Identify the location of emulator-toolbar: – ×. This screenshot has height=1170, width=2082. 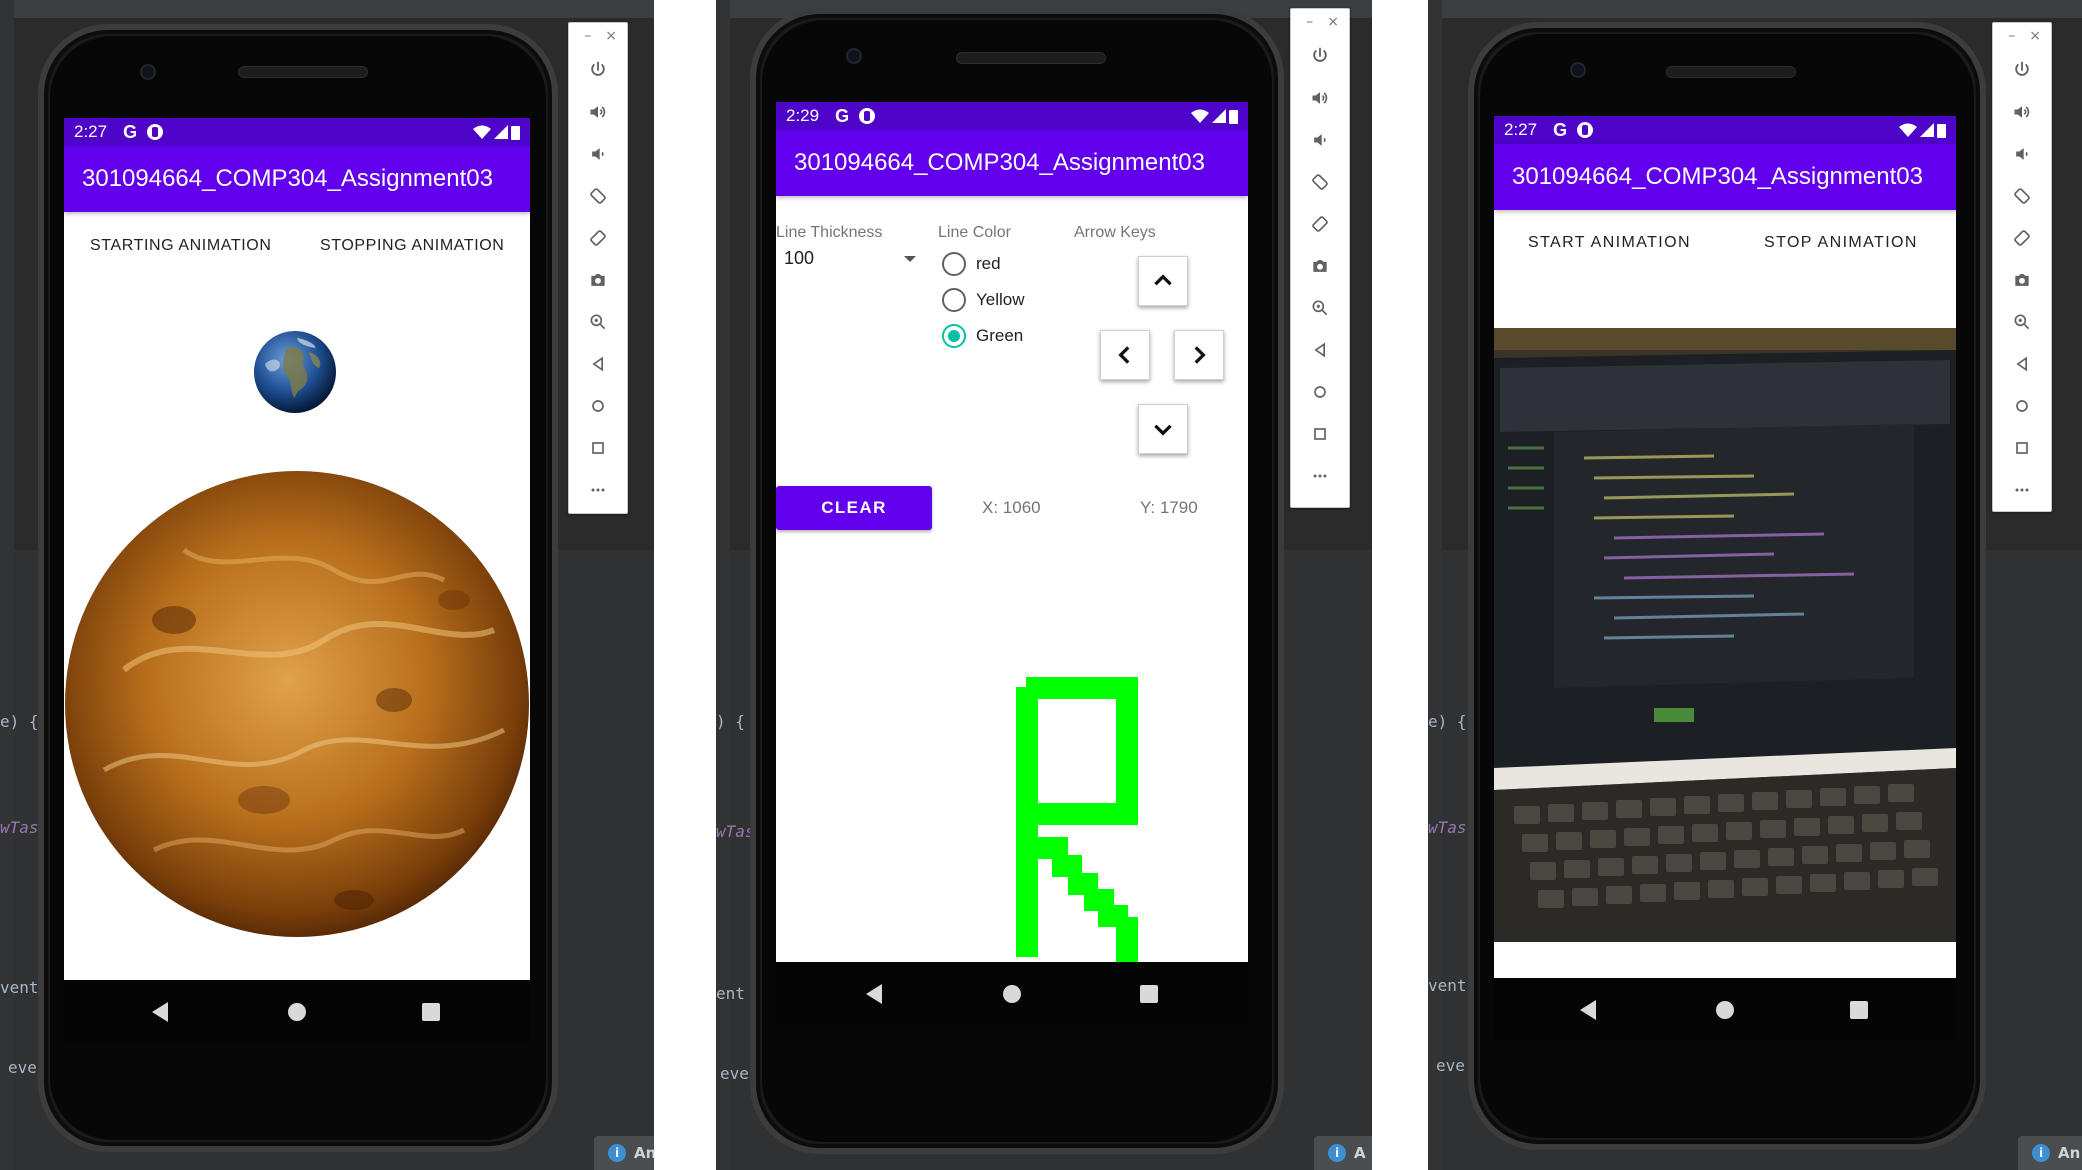
(1320, 258).